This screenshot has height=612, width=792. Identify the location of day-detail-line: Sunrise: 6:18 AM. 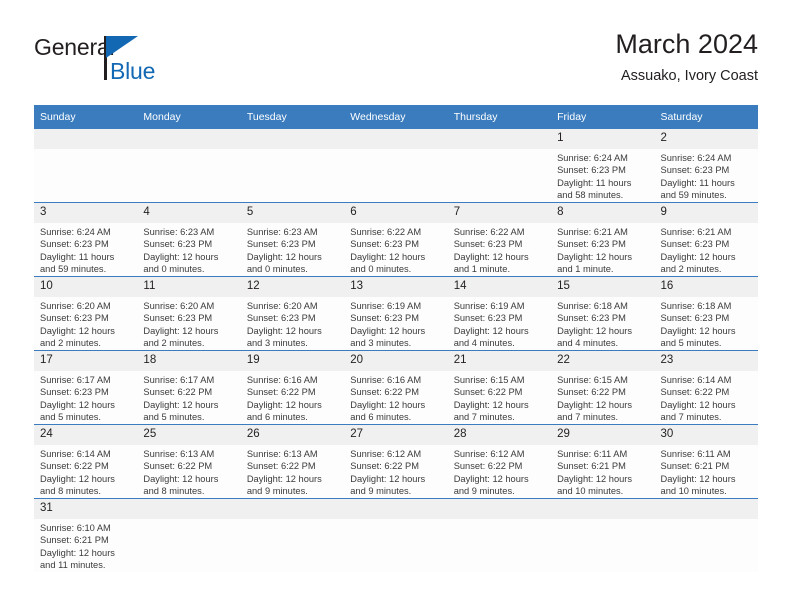
(696, 306).